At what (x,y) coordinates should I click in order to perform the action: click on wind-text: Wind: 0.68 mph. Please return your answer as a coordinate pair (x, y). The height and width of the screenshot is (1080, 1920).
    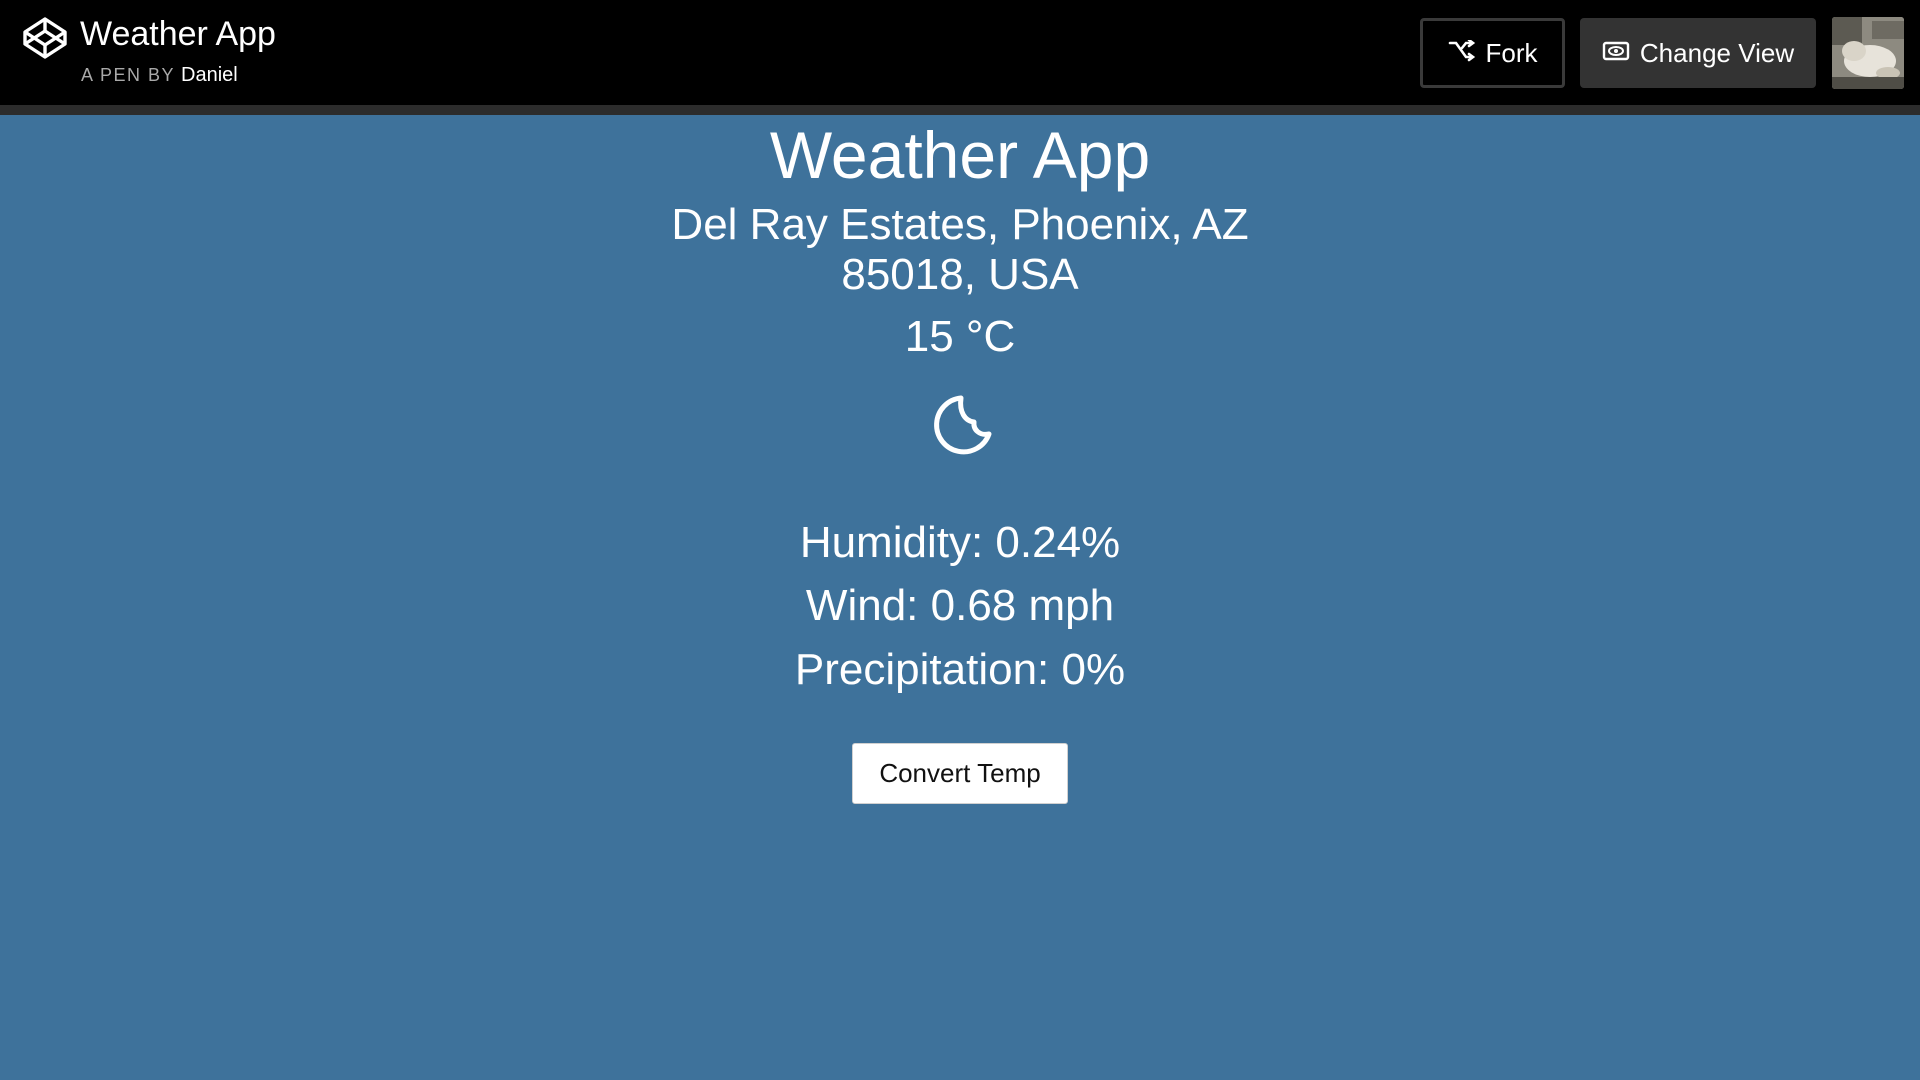
    Looking at the image, I should click on (960, 605).